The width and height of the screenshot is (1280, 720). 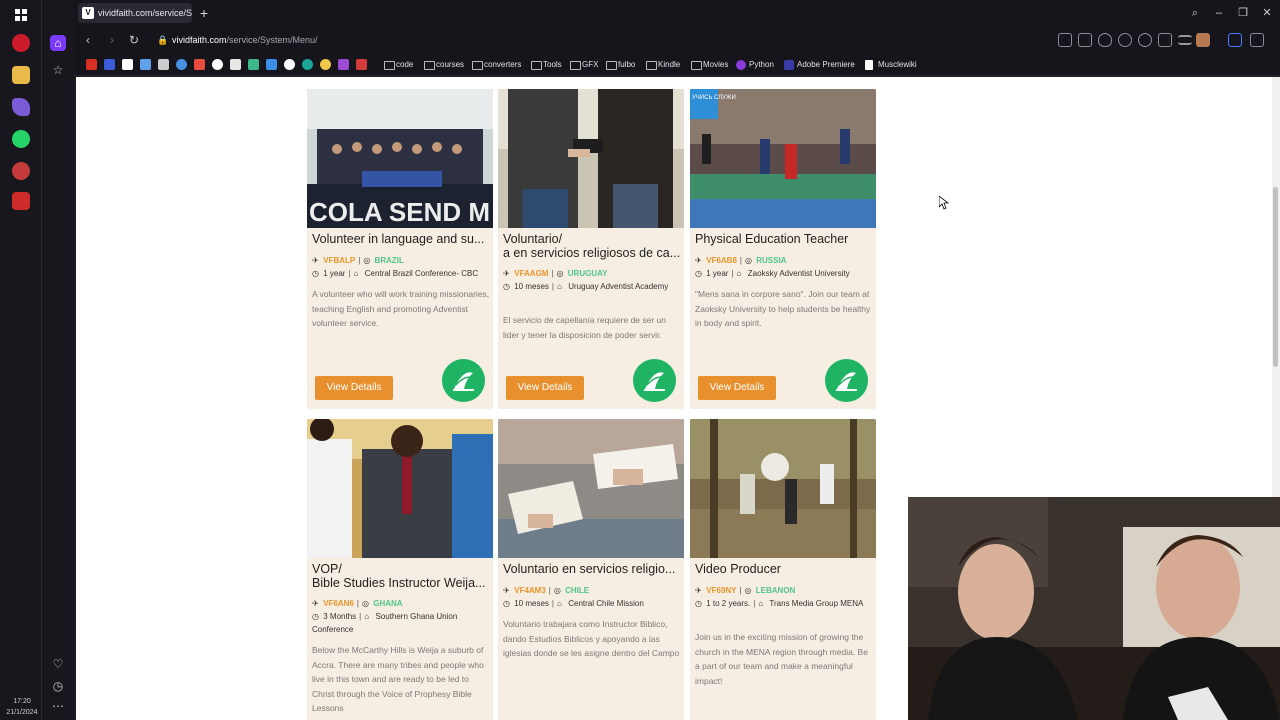 I want to click on back-icon: ‹, so click(x=88, y=40).